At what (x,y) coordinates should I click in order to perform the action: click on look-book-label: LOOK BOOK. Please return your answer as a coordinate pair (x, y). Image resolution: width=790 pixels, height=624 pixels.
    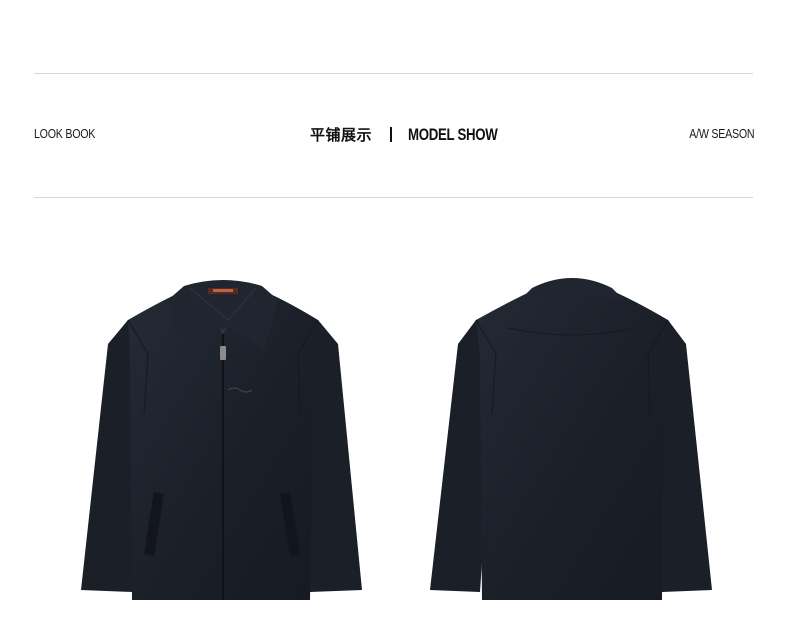
    Looking at the image, I should click on (65, 133).